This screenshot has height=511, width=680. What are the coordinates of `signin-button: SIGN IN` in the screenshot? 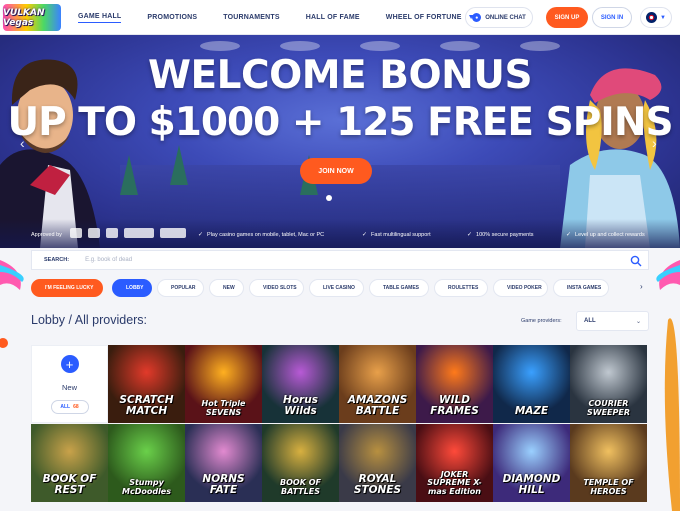 It's located at (612, 17).